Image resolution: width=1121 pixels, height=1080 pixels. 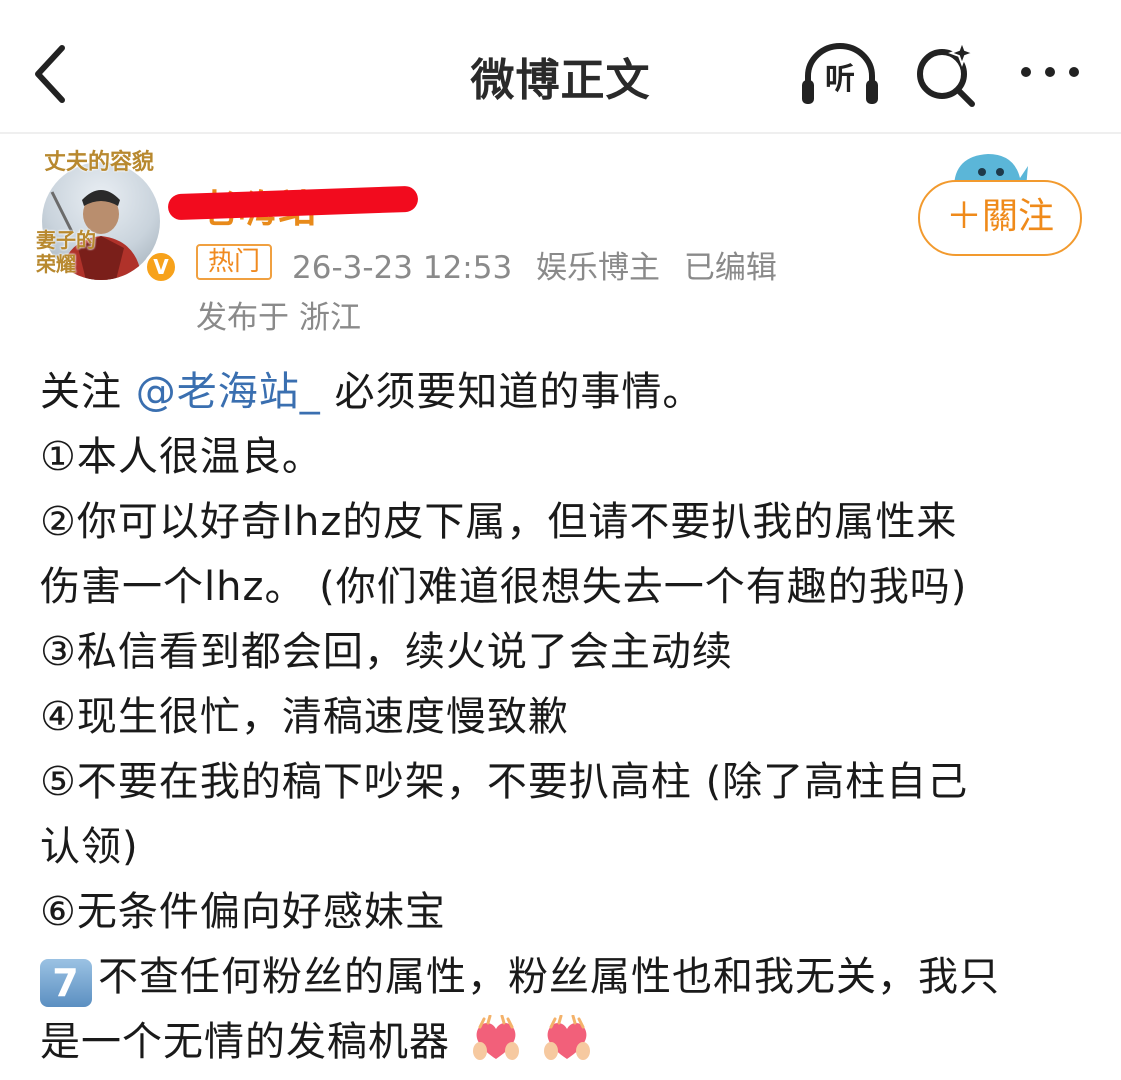 I want to click on avatar-frame-text-top: 丈夫的容貌, so click(x=99, y=162).